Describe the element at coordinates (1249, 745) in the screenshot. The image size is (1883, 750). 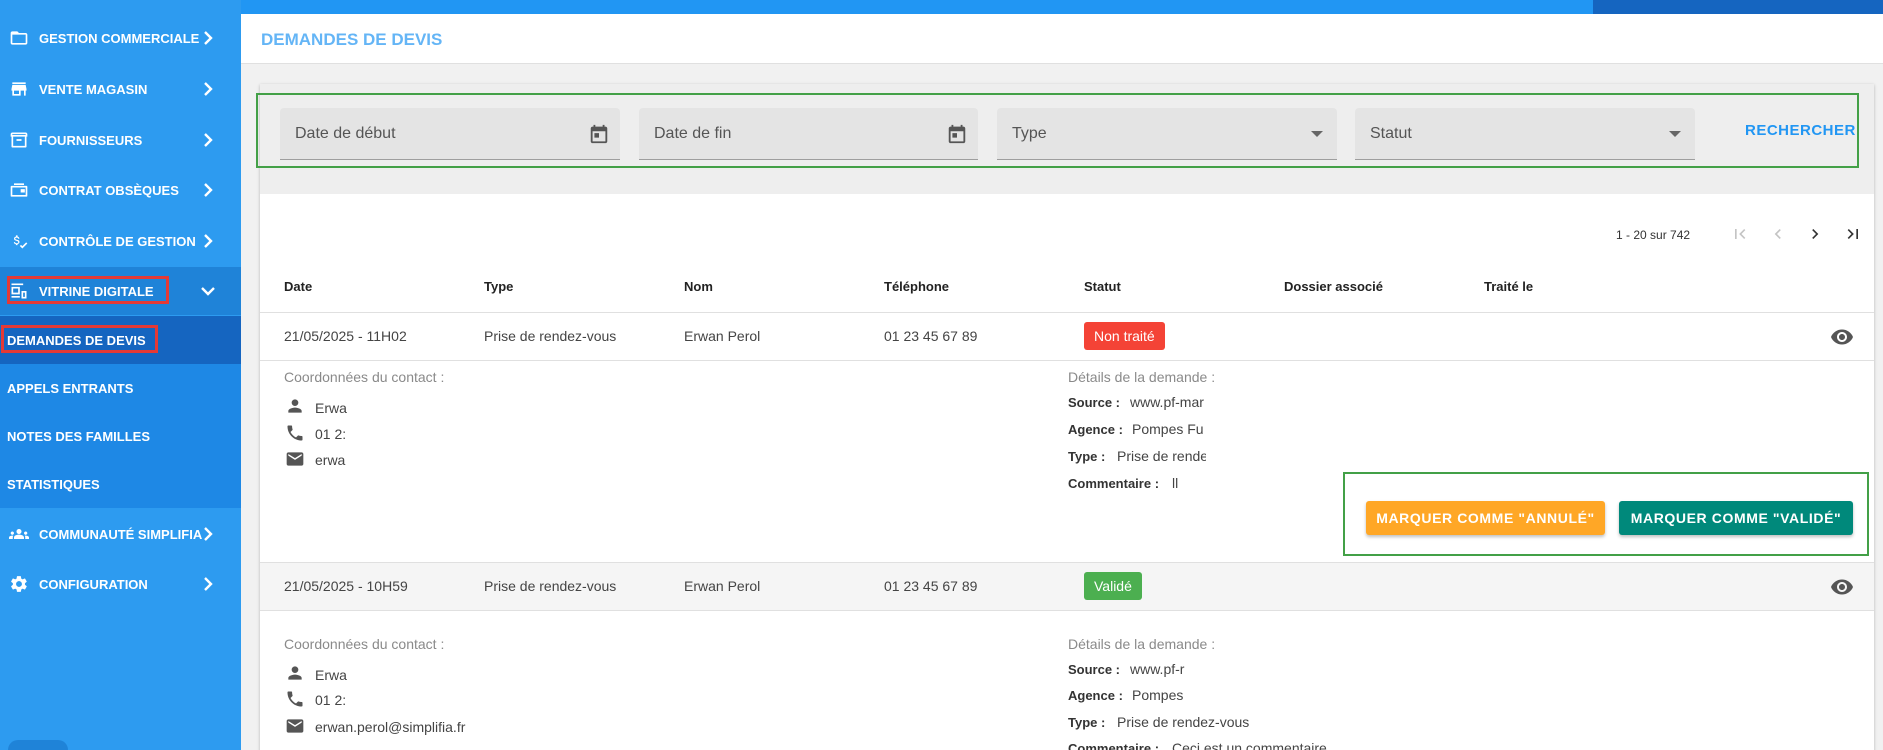
I see `comment-value: Ceci est un commentaire` at that location.